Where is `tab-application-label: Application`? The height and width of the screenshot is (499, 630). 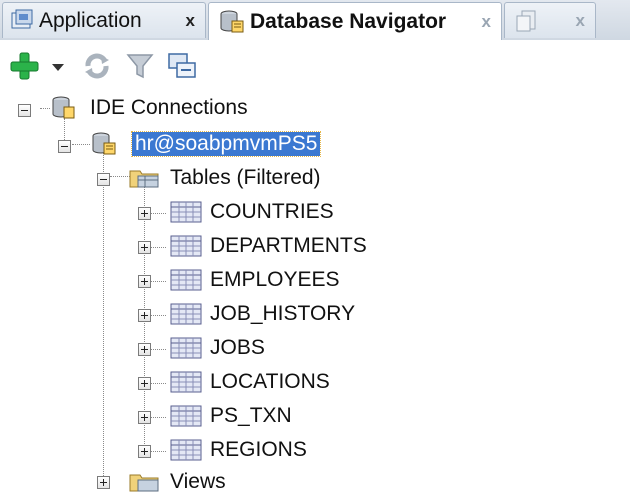
tab-application-label: Application is located at coordinates (90, 20).